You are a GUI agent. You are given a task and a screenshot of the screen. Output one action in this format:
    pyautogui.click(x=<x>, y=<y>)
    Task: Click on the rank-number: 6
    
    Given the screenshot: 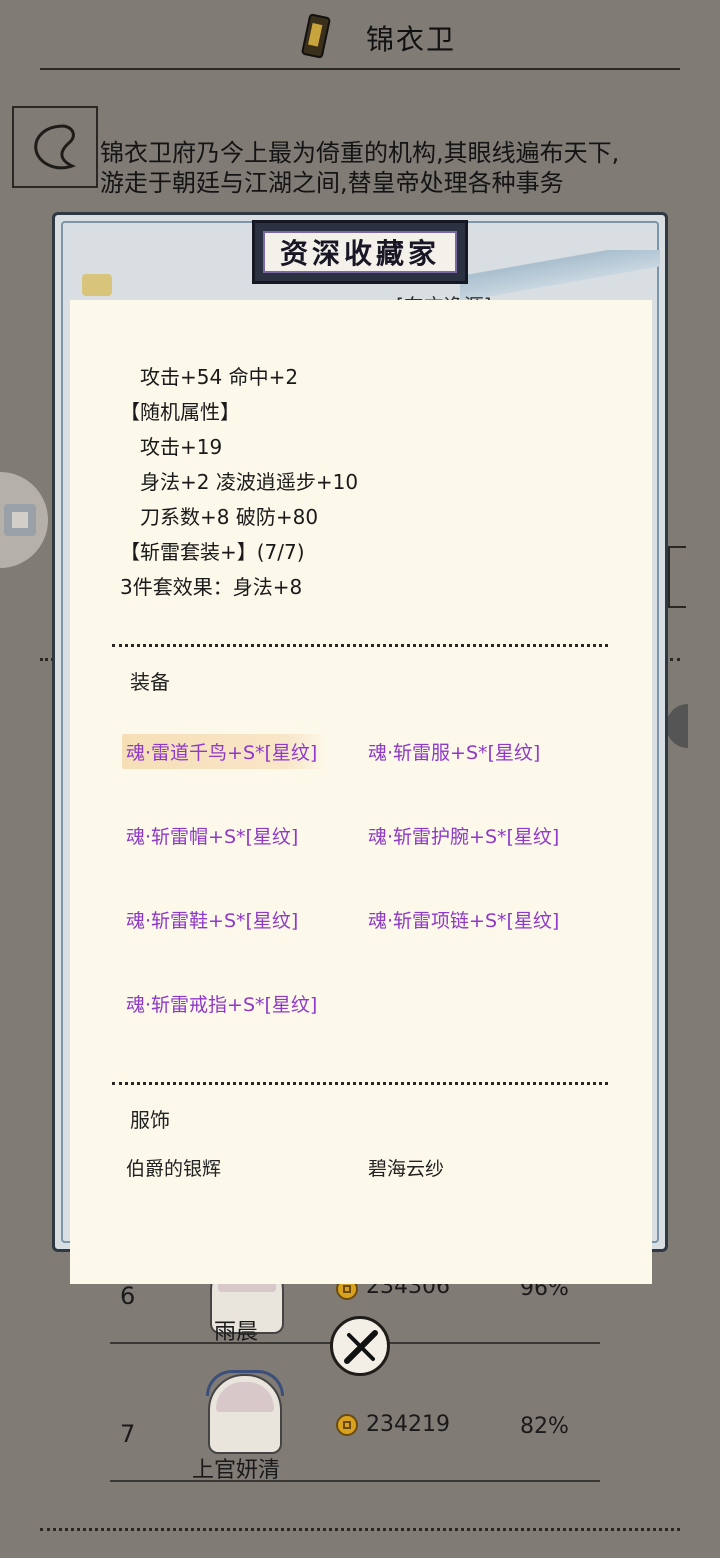 What is the action you would take?
    pyautogui.click(x=128, y=1296)
    